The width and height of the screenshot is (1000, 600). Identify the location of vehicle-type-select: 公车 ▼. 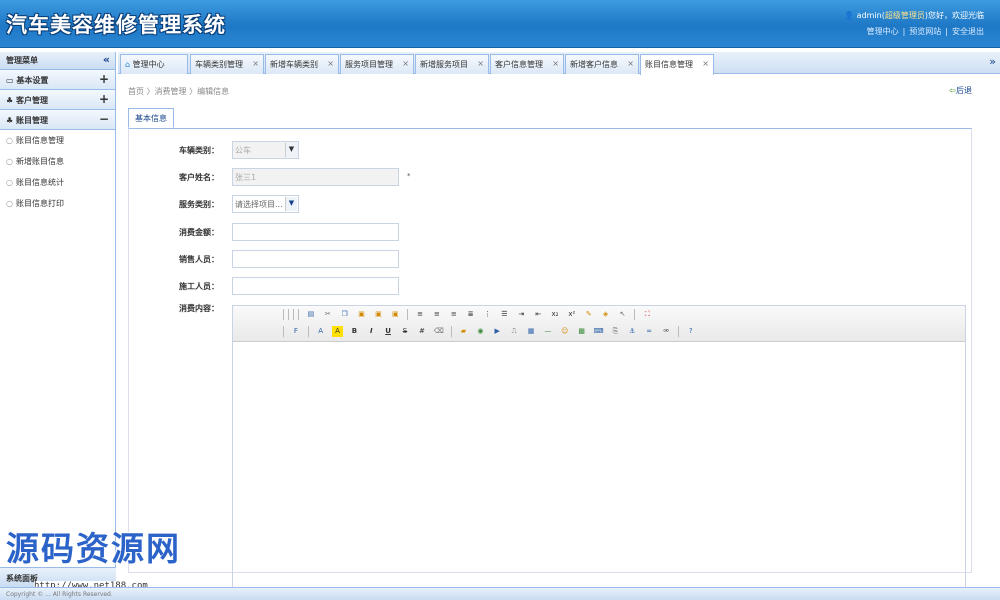
(265, 150).